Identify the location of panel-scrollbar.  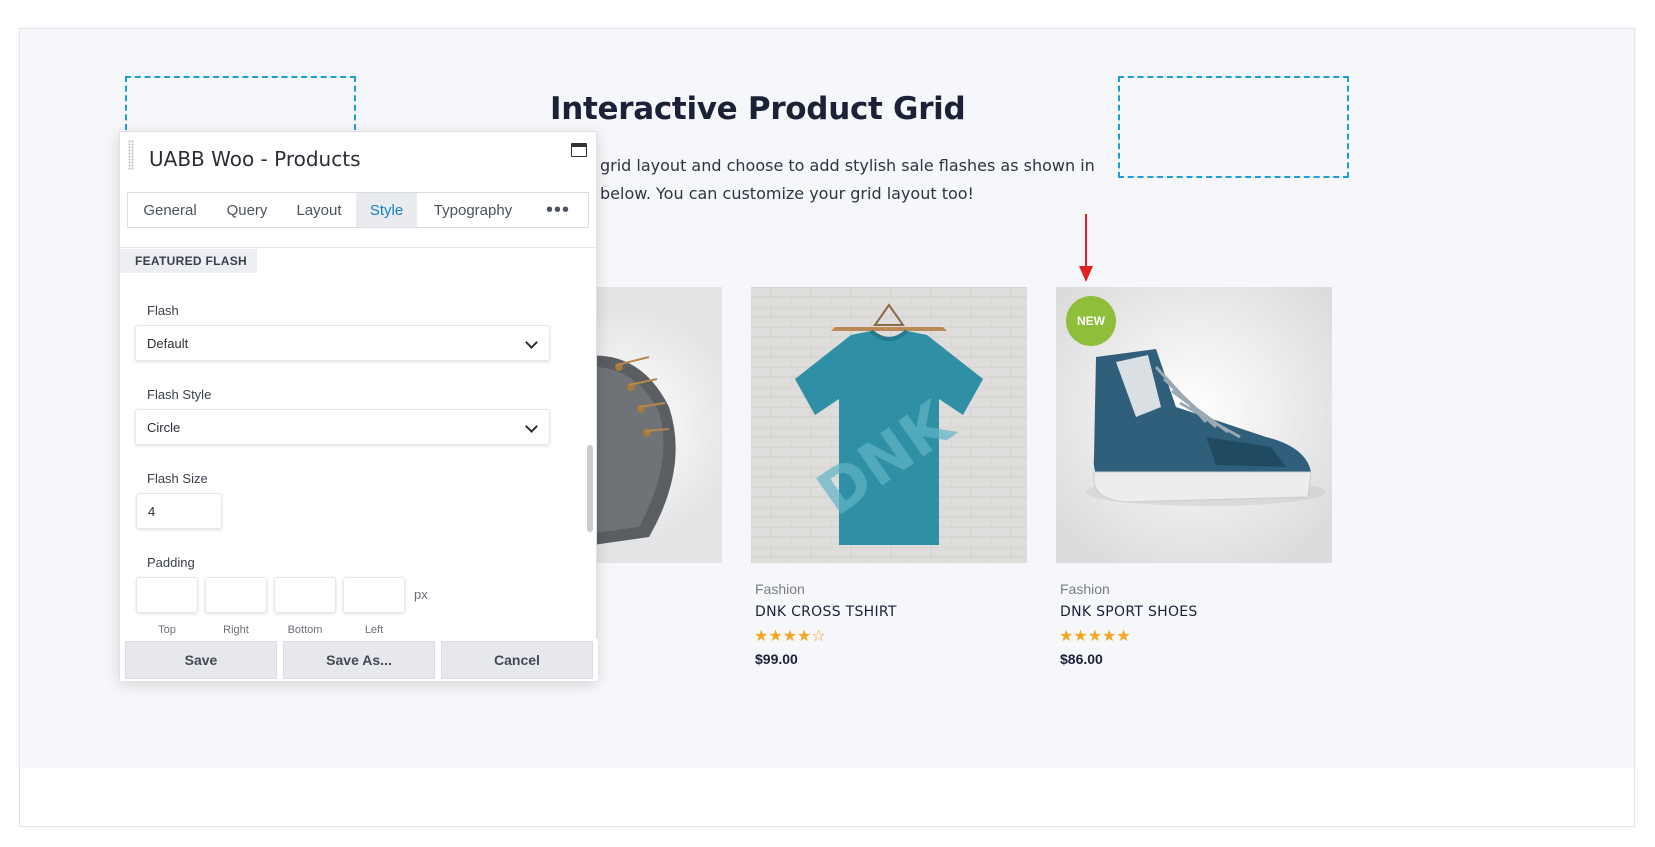
(590, 488).